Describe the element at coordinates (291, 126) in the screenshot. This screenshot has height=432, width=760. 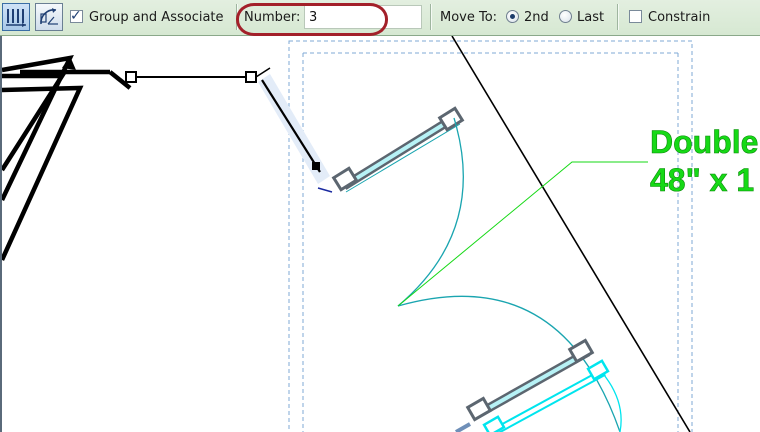
I see `angled-segment` at that location.